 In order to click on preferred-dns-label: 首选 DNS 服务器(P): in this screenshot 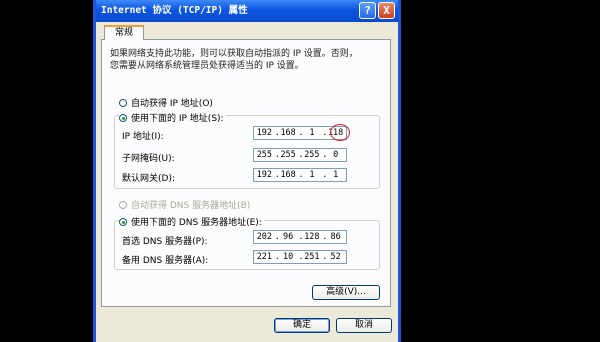, I will do `click(165, 242)`.